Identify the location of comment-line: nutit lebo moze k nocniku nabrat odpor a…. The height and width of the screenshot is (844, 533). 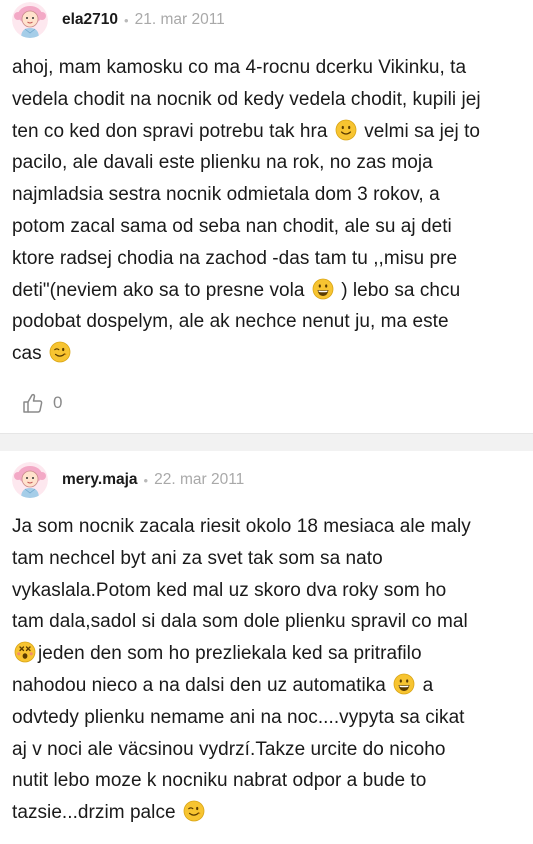
(268, 781).